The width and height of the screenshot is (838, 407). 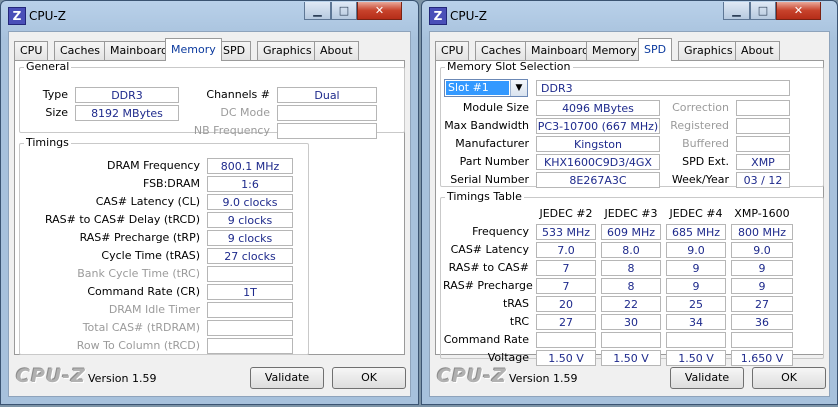 What do you see at coordinates (231, 130) in the screenshot?
I see `nb-frequency-label: NB Frequency` at bounding box center [231, 130].